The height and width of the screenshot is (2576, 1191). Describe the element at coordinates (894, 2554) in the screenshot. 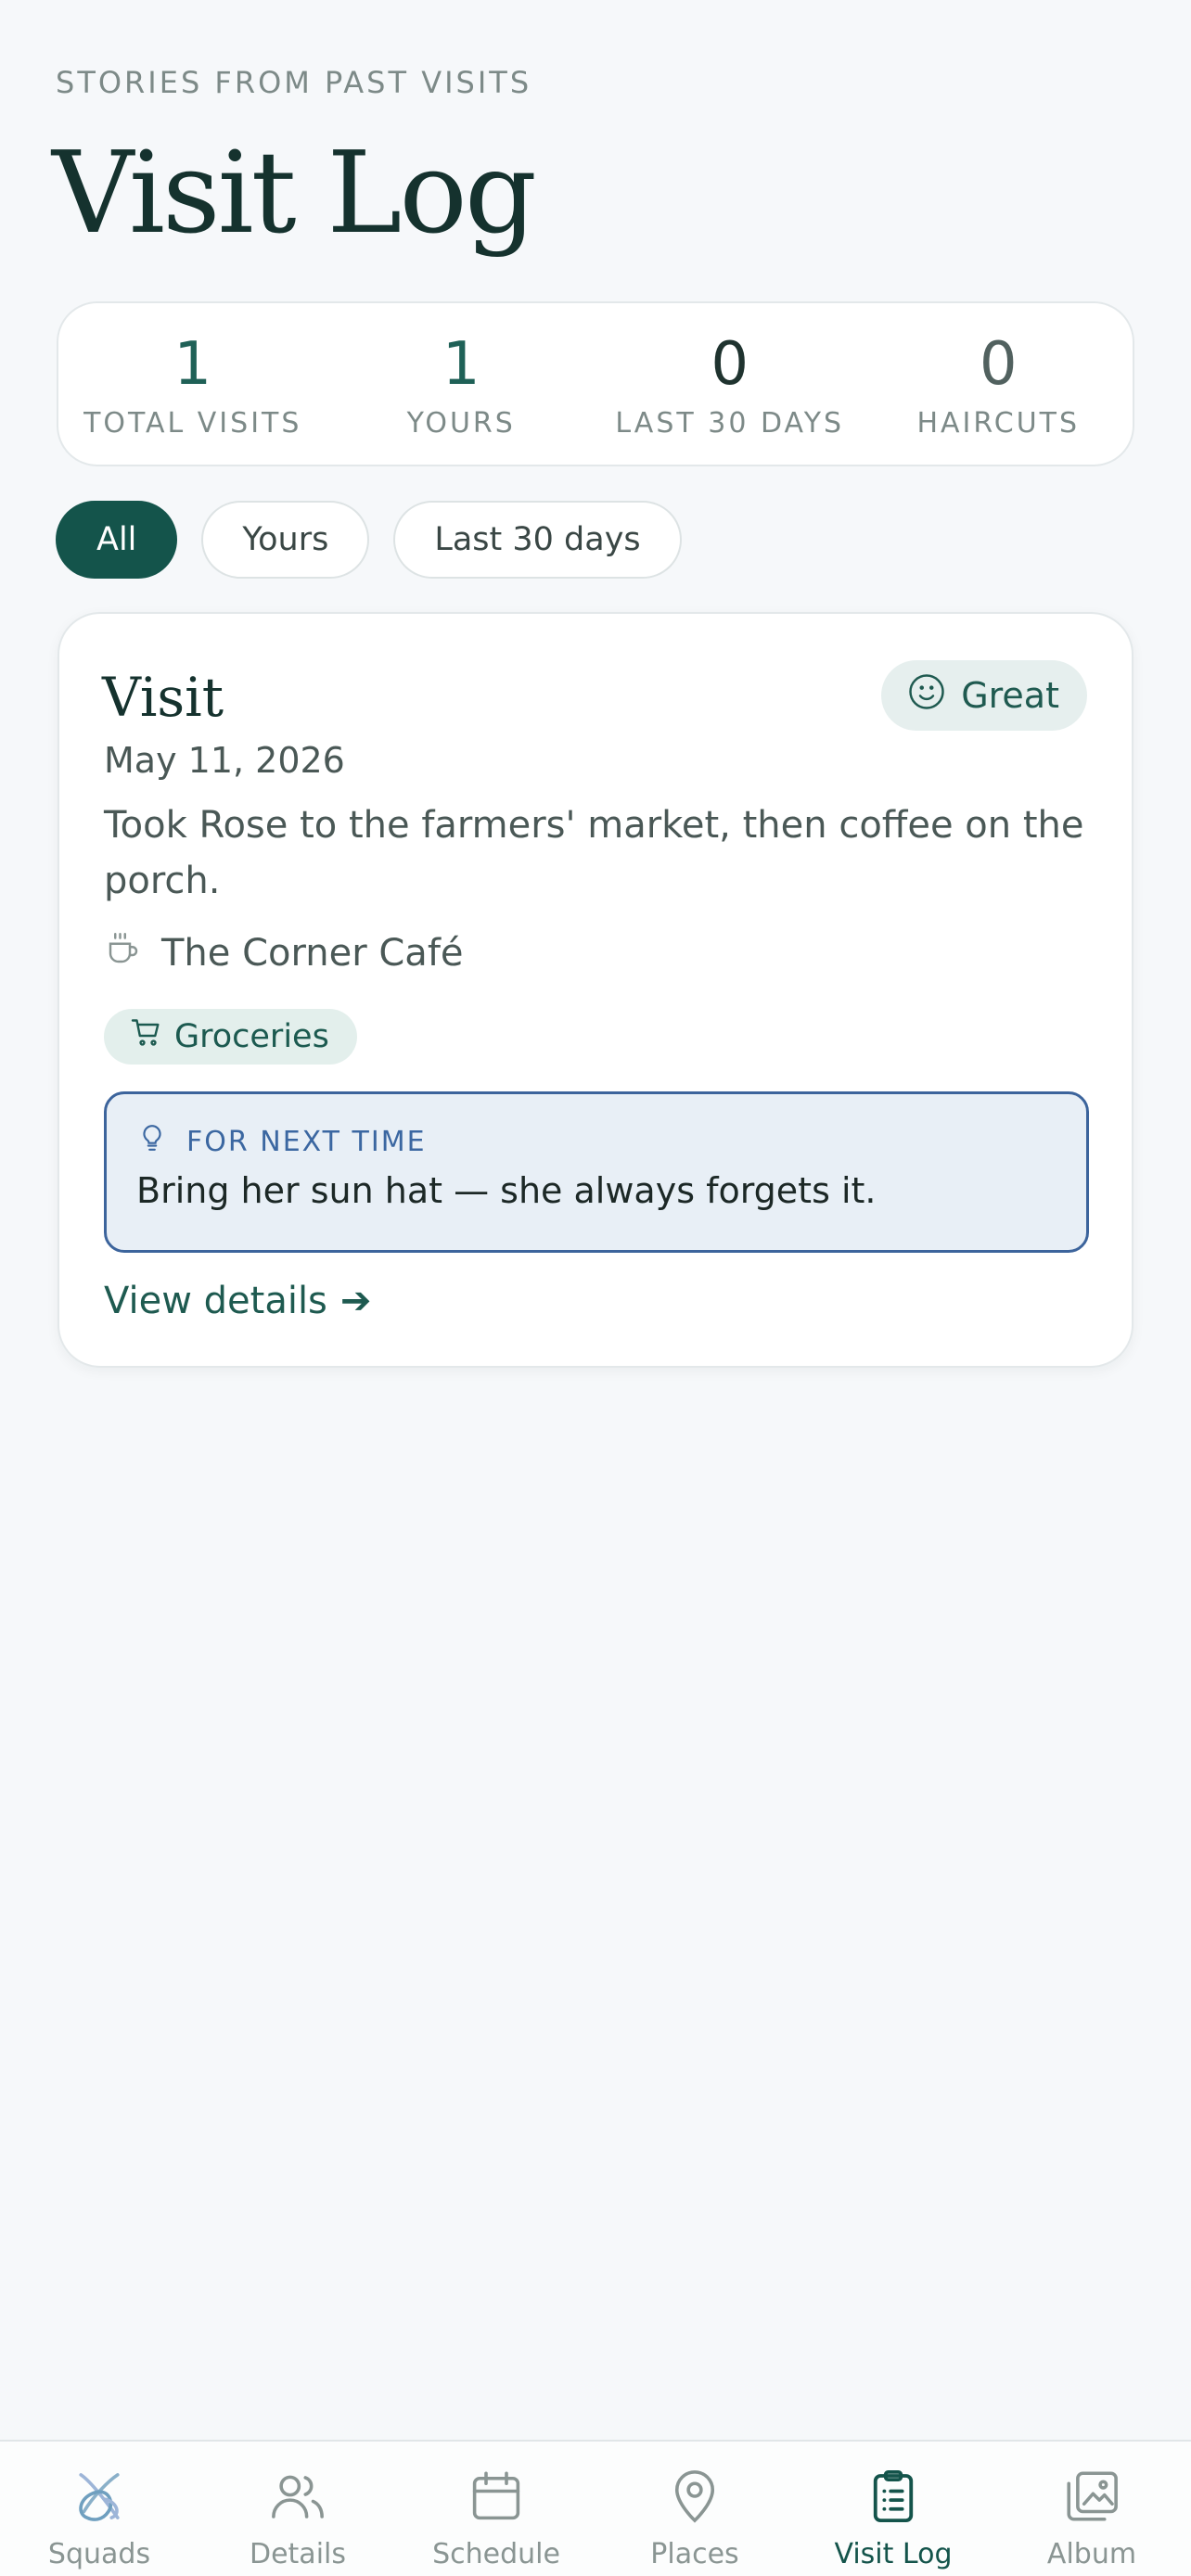

I see `tab-label: Visit Log` at that location.